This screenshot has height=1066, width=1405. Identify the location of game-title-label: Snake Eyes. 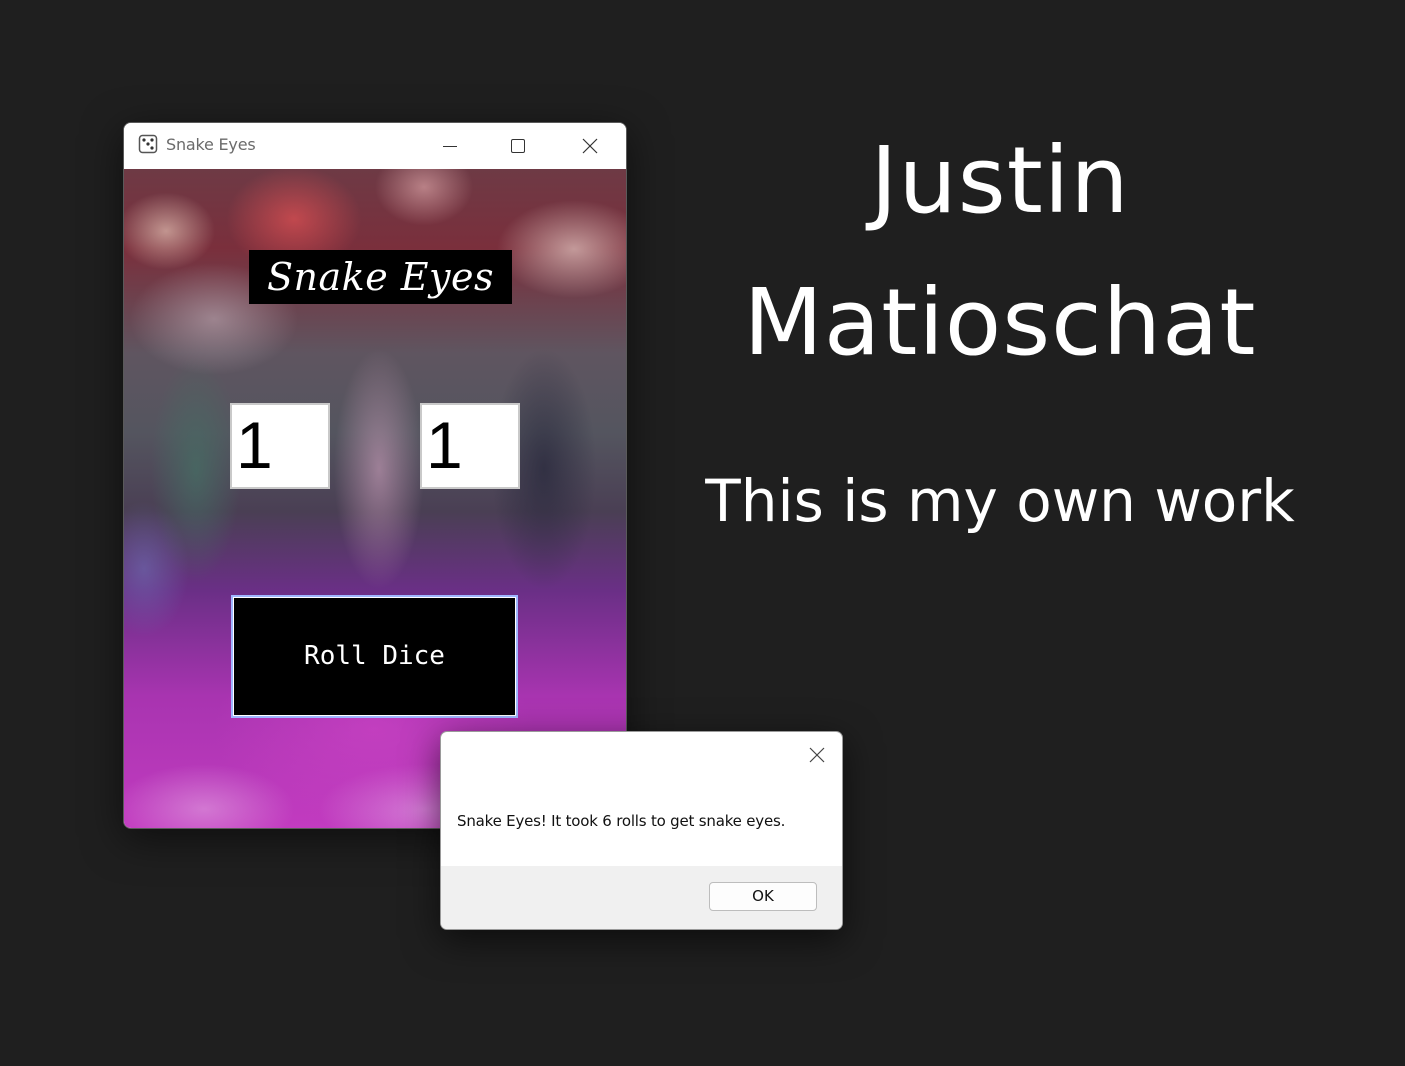
(380, 277).